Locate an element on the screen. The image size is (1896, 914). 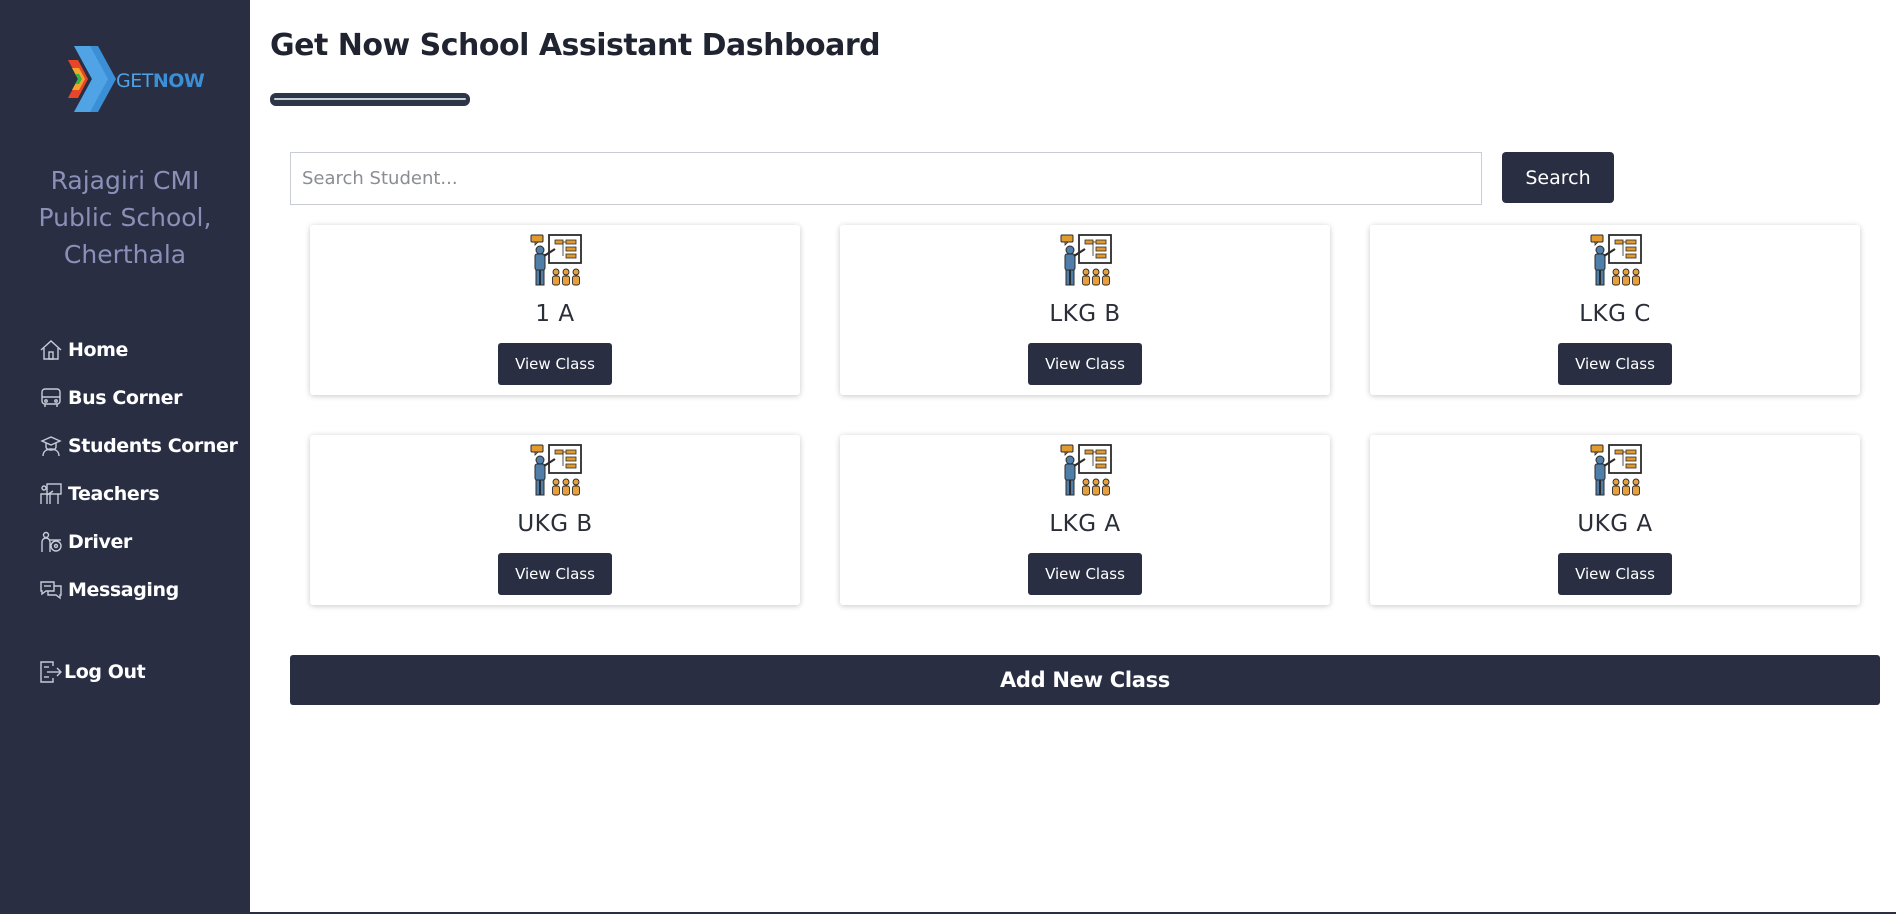
class-name: UKG A is located at coordinates (1615, 524).